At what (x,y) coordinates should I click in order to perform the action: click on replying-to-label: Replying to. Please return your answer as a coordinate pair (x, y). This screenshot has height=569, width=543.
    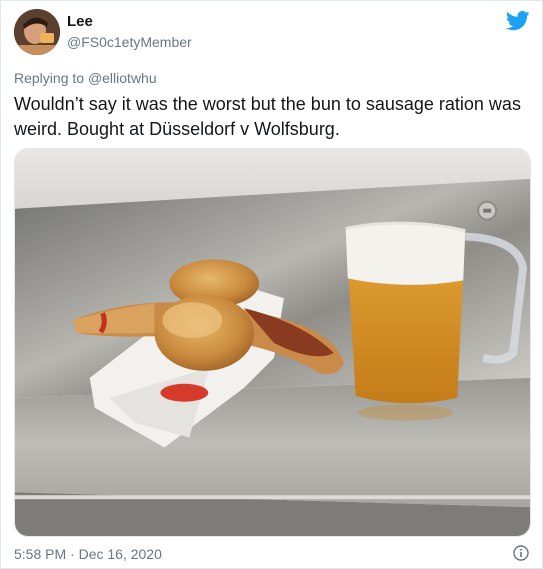
    Looking at the image, I should click on (49, 78).